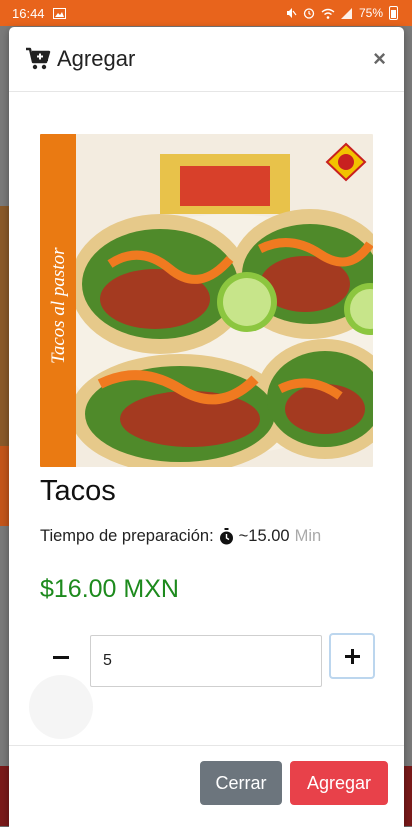  I want to click on cart-plus-icon, so click(38, 58).